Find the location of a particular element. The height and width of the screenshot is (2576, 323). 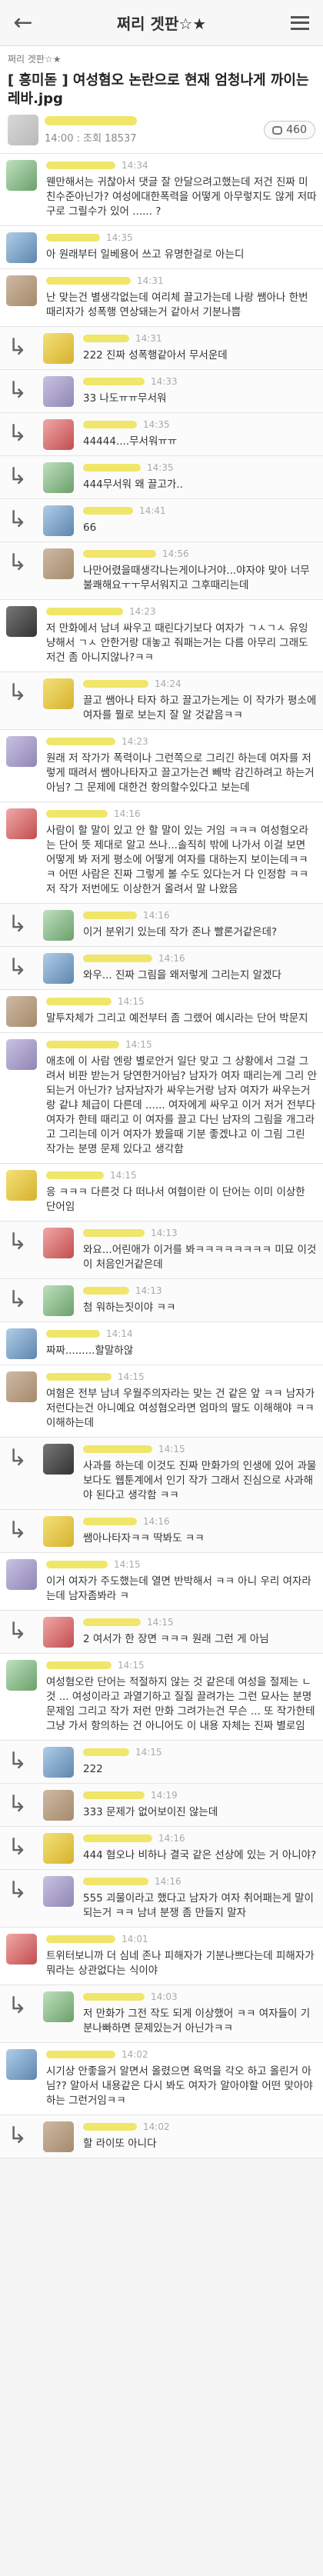

comment-text: 44444....무서워ㅠㅠ is located at coordinates (130, 441).